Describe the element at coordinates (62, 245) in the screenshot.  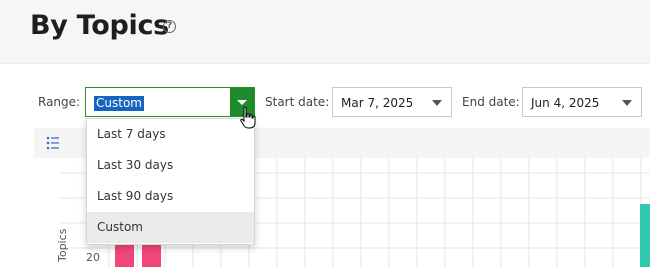
I see `y-axis-label: Topics` at that location.